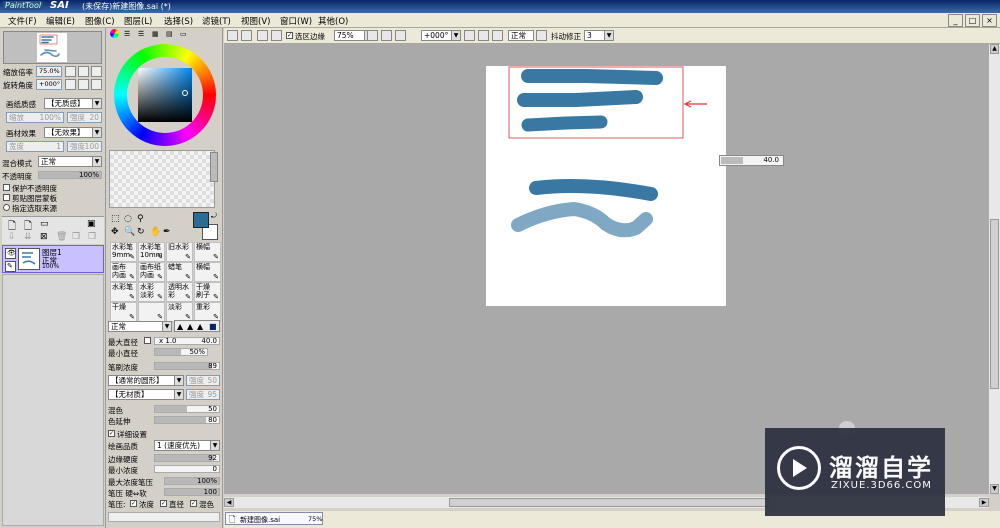 Image resolution: width=1000 pixels, height=528 pixels. Describe the element at coordinates (44, 237) in the screenshot. I see `clear-layer-icon: ⊠` at that location.